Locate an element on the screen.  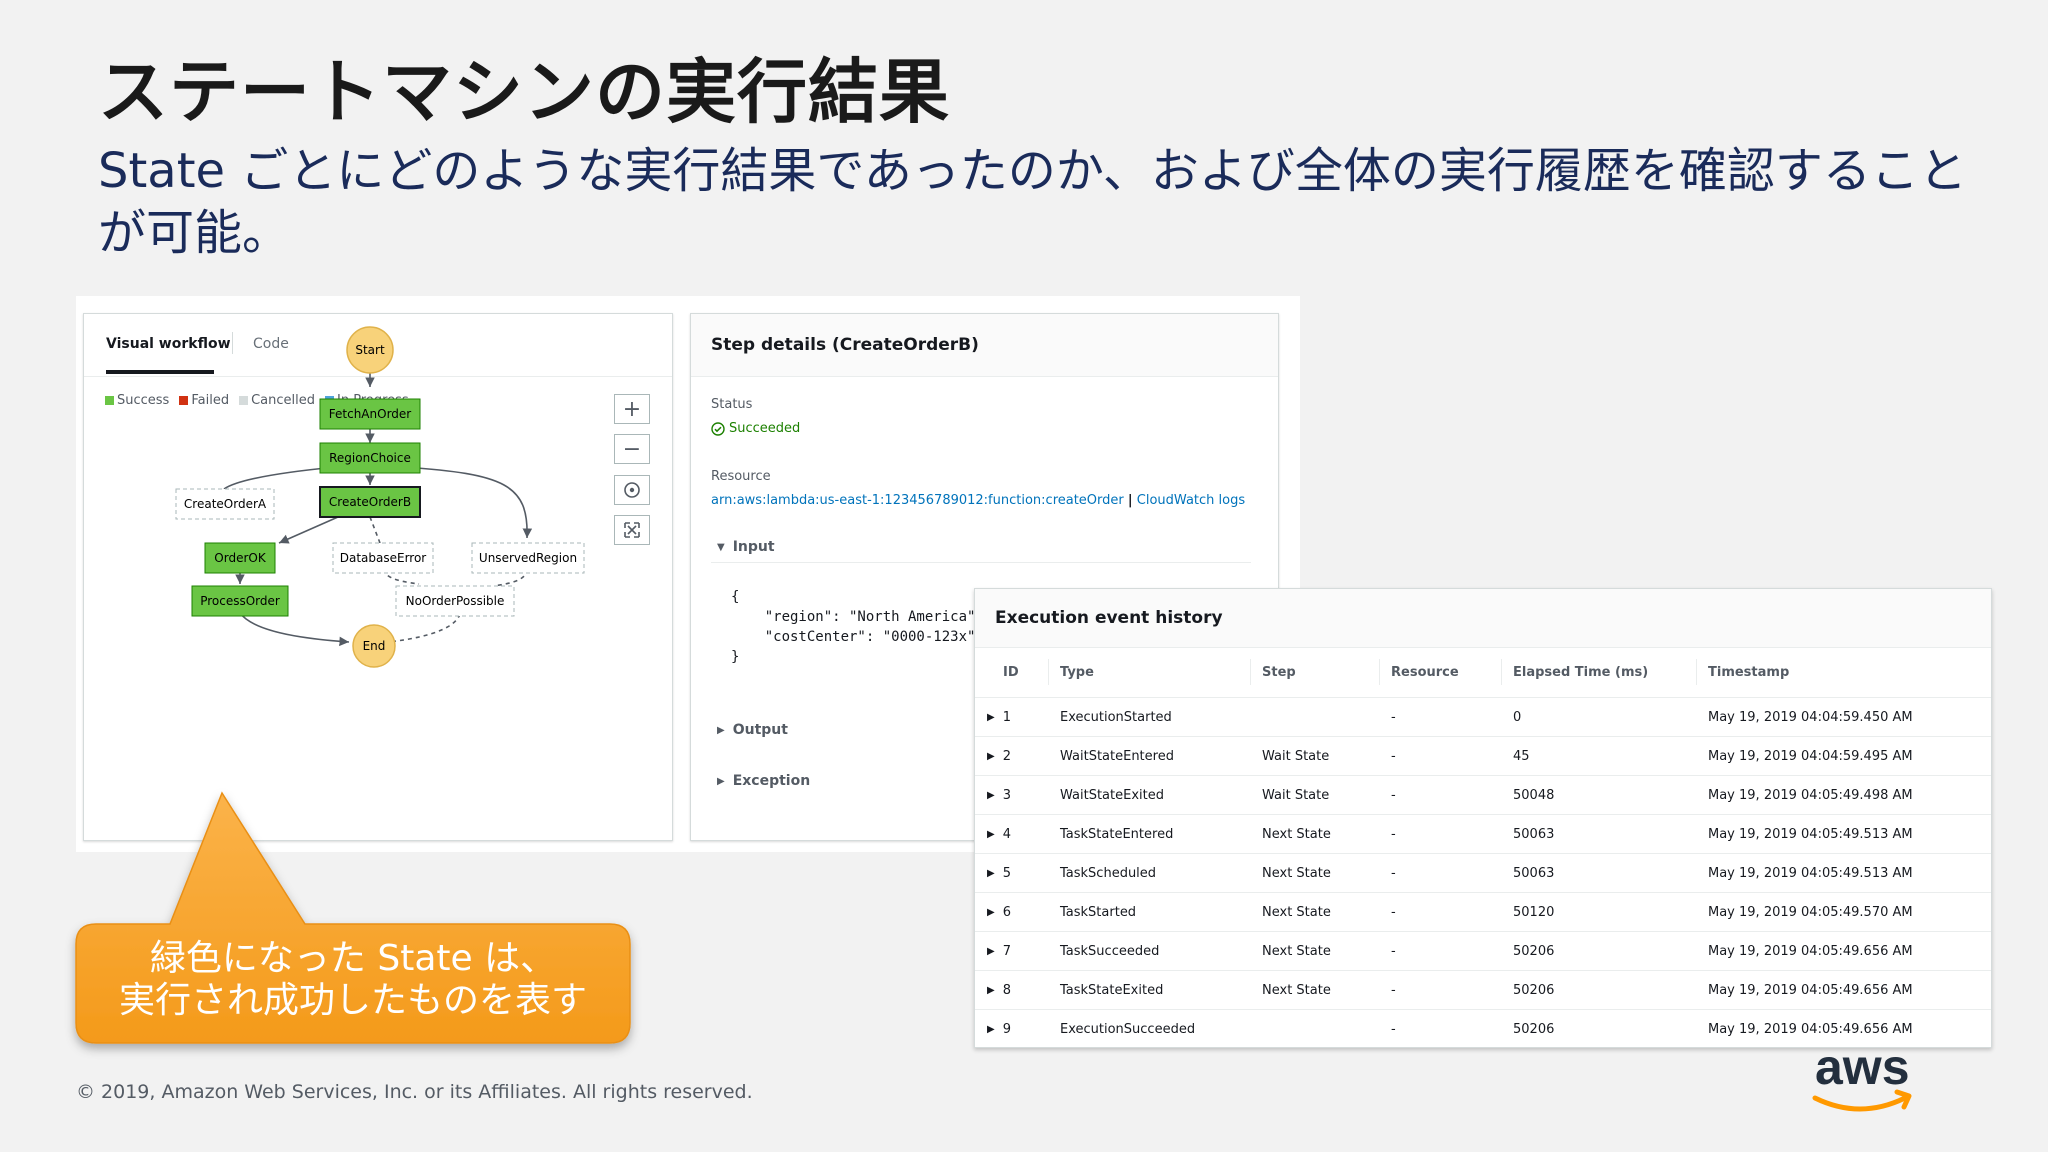
execution-history-title: Execution event history is located at coordinates (1109, 618).